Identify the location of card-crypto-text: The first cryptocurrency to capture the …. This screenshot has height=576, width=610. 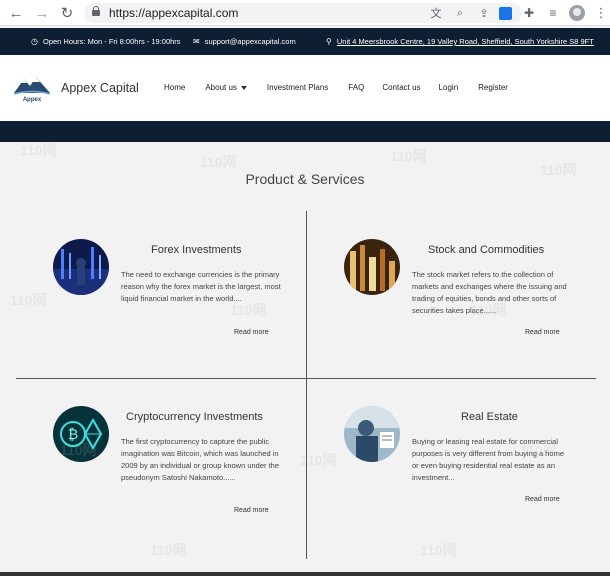
(200, 459).